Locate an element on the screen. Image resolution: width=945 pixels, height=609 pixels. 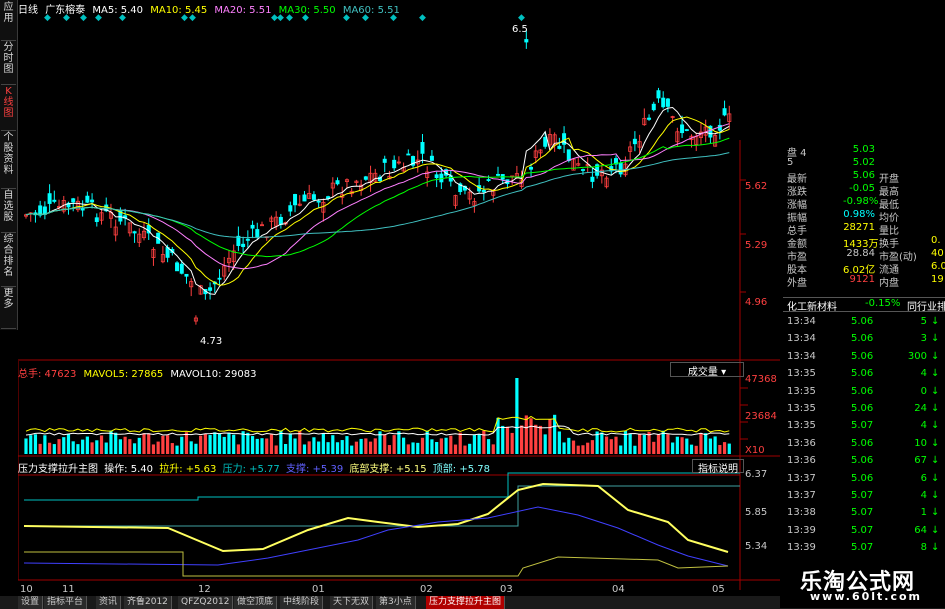
quote-row: 股本 6.02亿 流通 6.0 is located at coordinates (864, 268).